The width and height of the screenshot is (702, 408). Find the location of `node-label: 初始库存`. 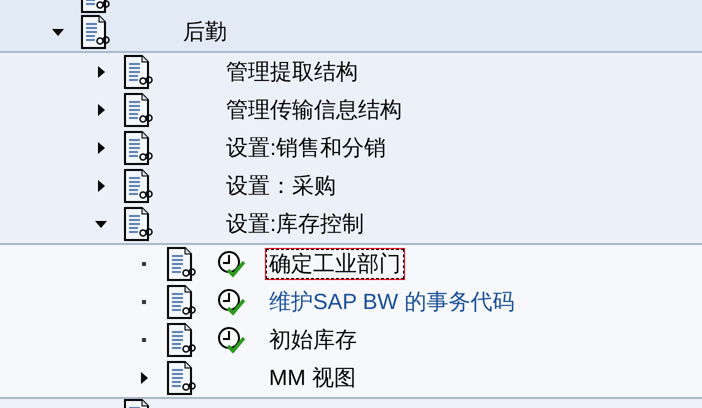

node-label: 初始库存 is located at coordinates (313, 340).